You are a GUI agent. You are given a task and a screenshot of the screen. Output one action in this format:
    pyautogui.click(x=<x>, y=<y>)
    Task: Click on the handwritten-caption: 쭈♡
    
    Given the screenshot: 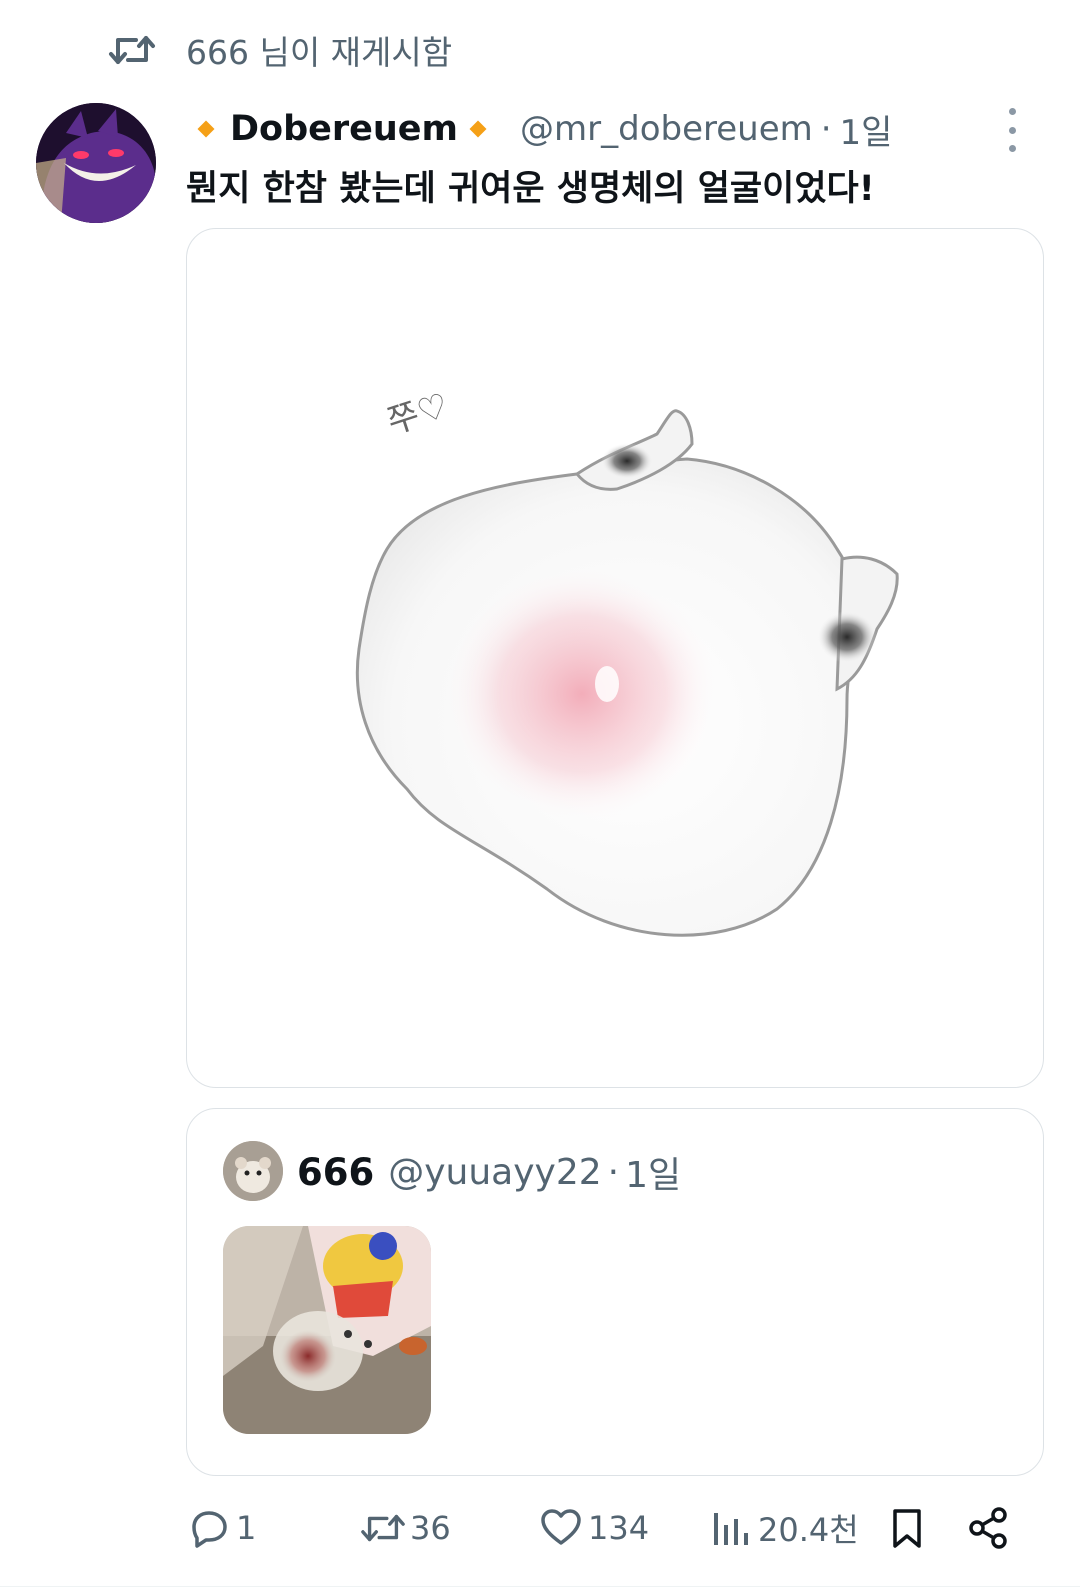 What is the action you would take?
    pyautogui.click(x=417, y=413)
    